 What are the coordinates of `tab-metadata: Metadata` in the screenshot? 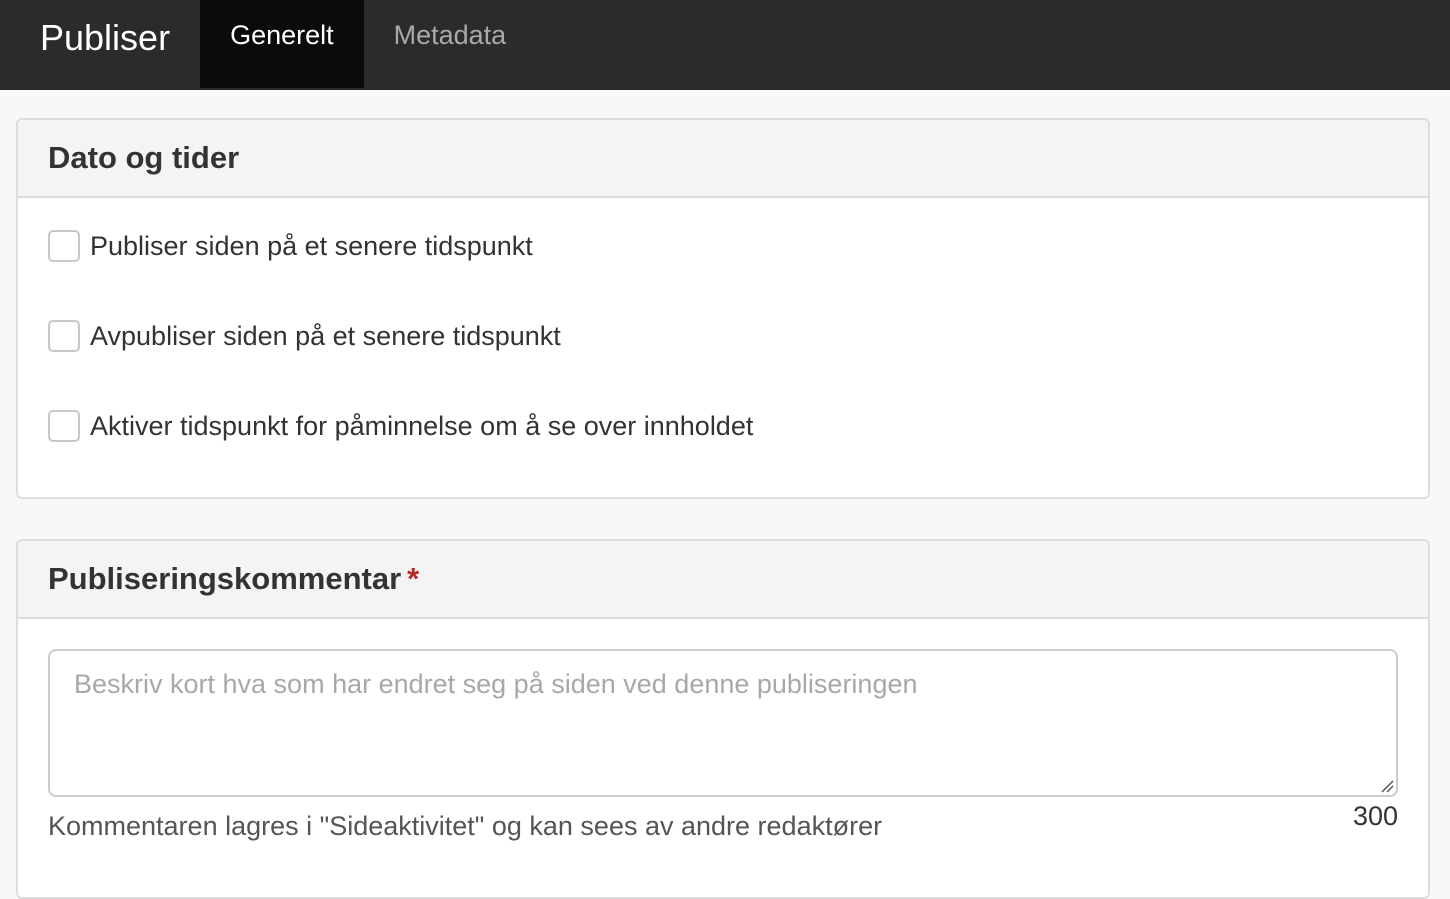 It's located at (450, 44).